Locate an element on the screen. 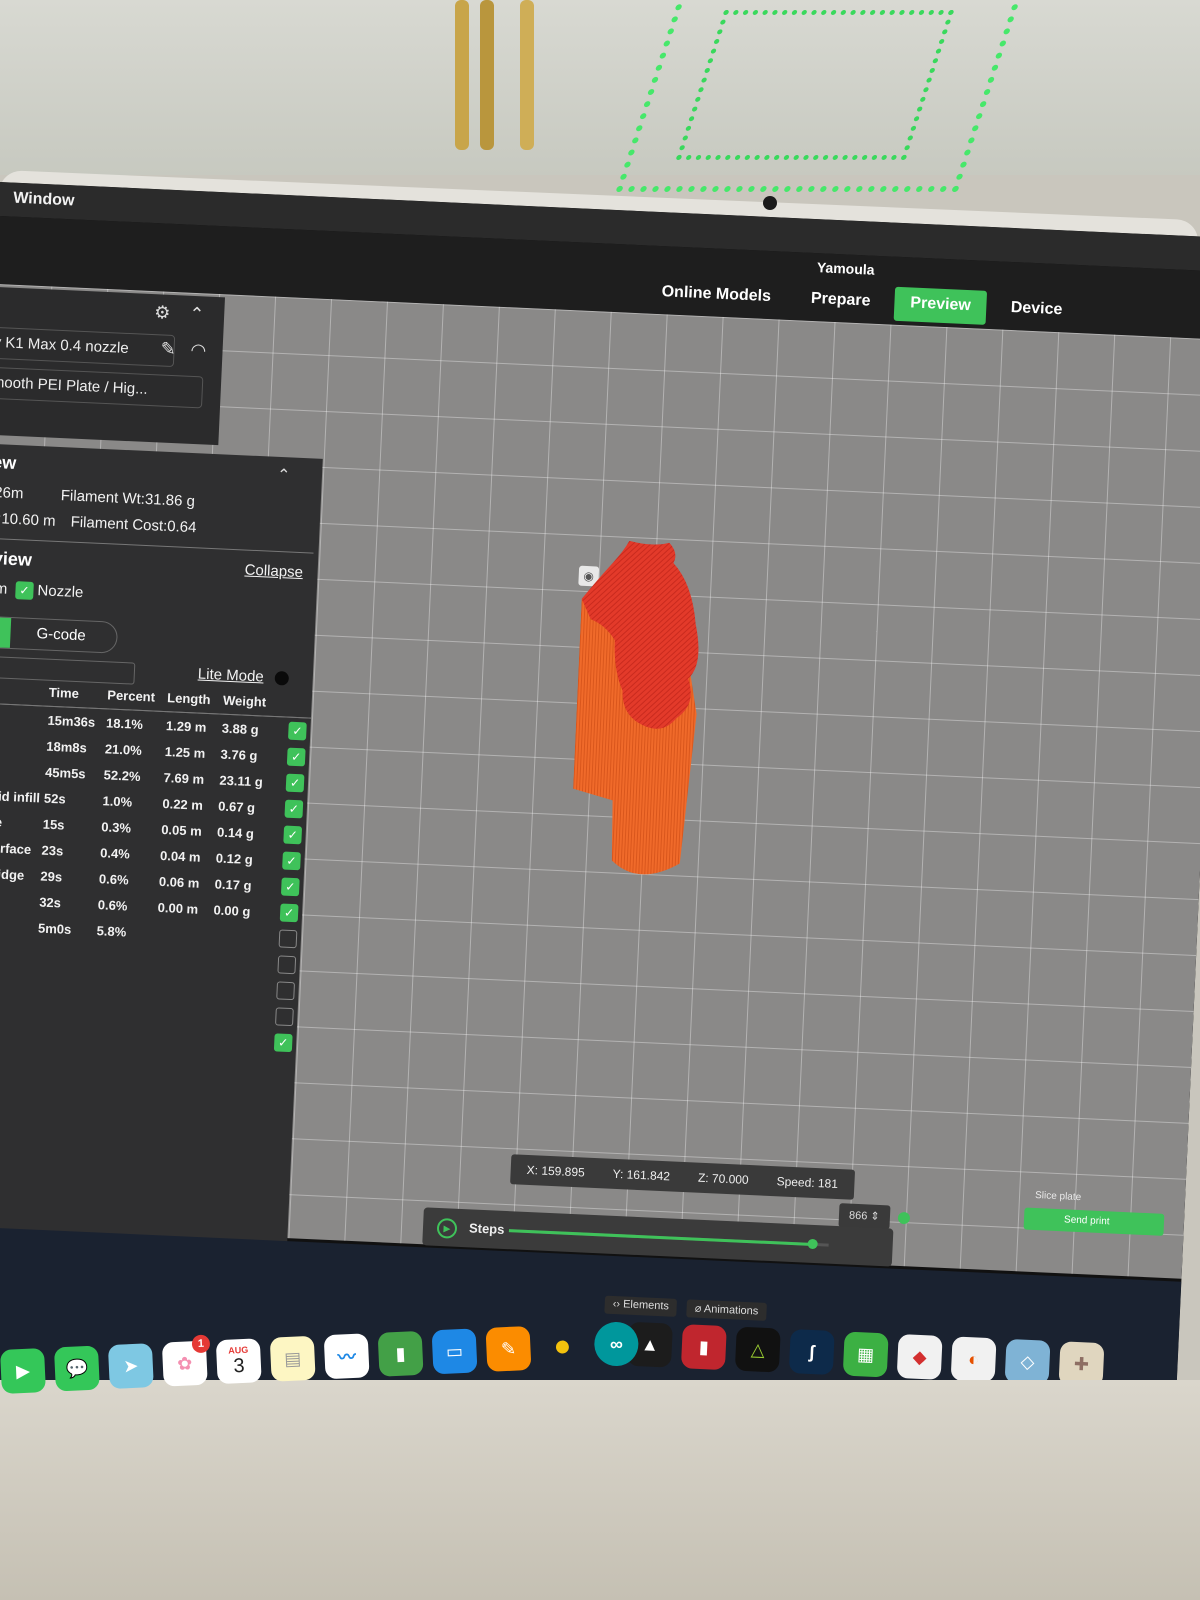  cell-time: 23s is located at coordinates (52, 850).